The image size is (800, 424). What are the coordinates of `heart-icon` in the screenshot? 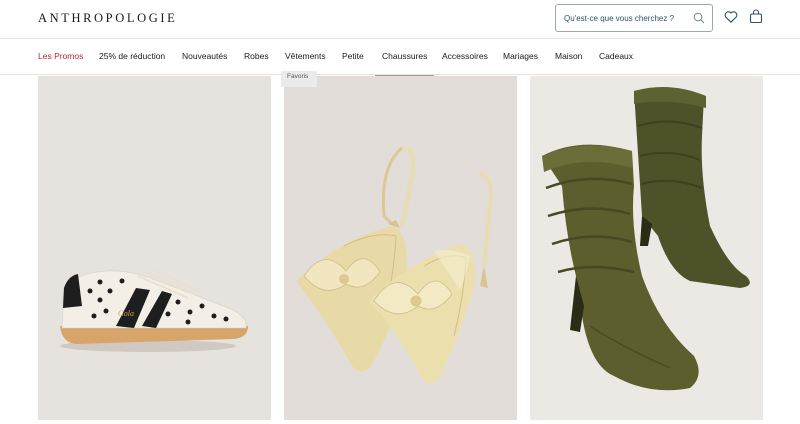 It's located at (731, 17).